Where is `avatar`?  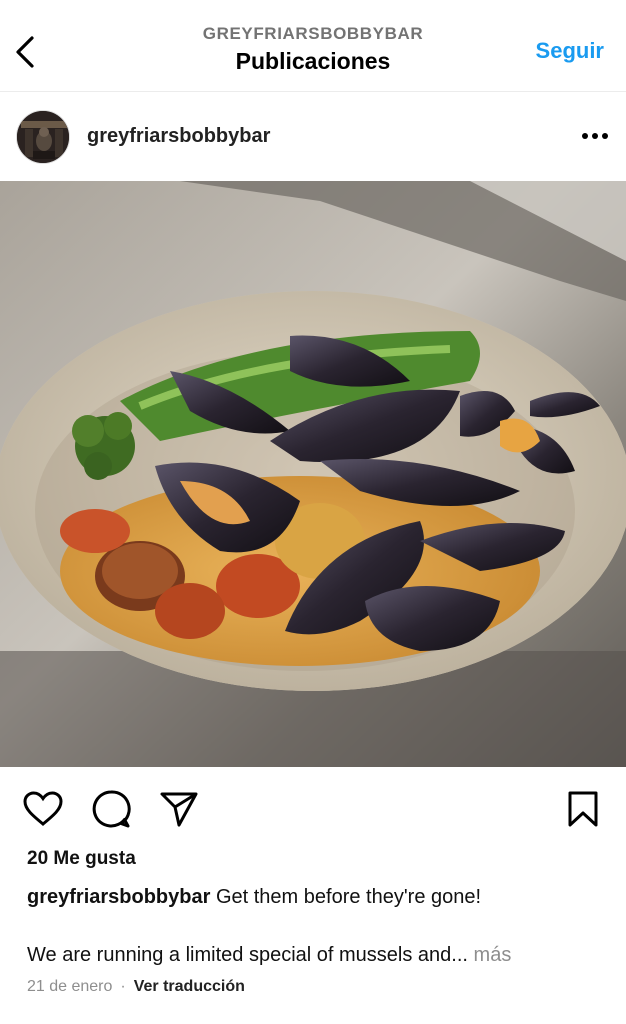
avatar is located at coordinates (43, 137).